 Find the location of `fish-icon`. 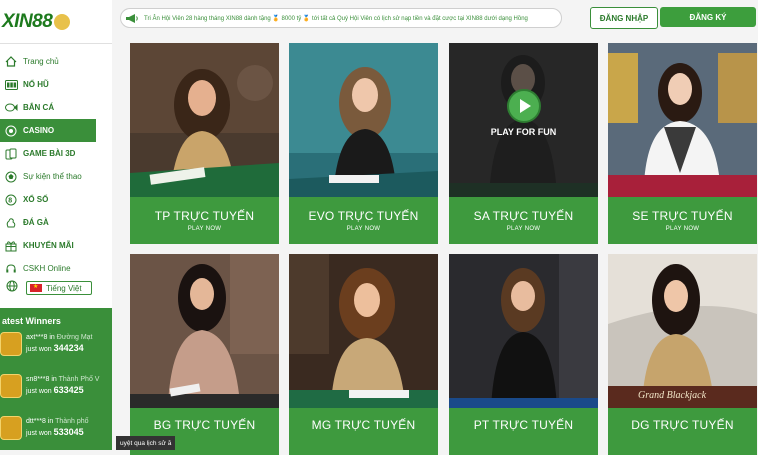

fish-icon is located at coordinates (11, 108).